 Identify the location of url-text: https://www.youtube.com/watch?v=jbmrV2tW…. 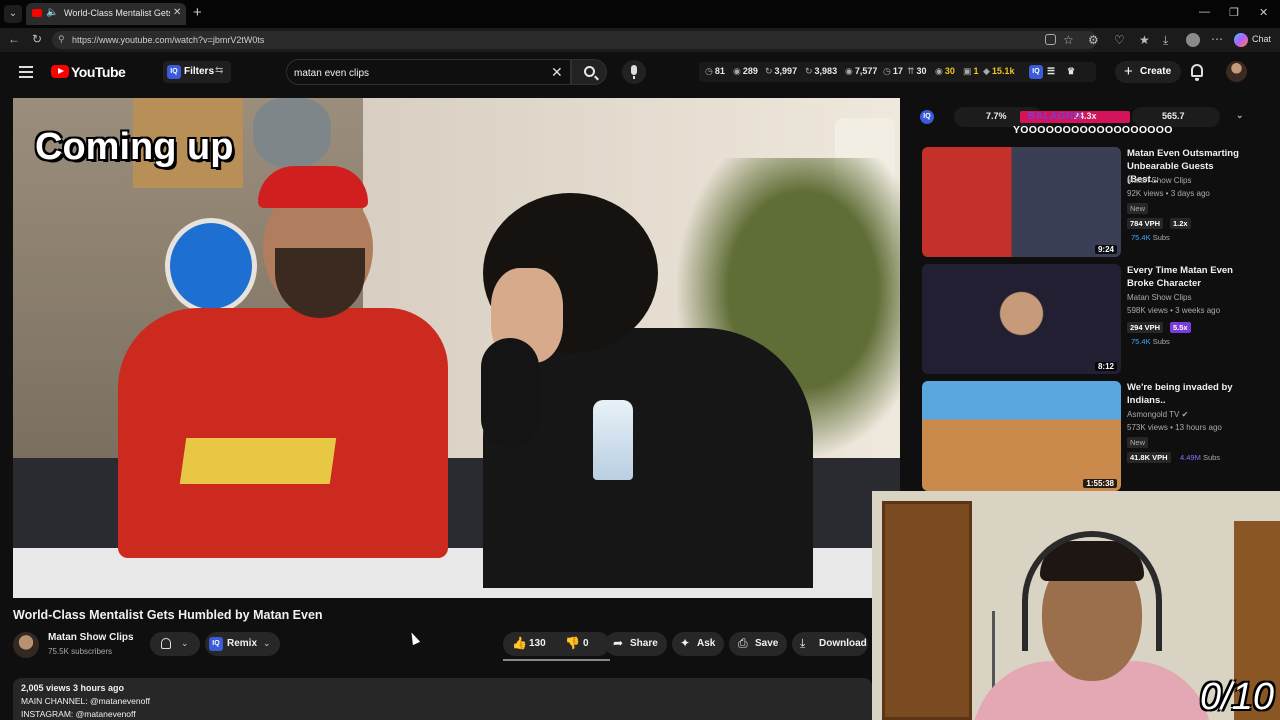
(168, 40).